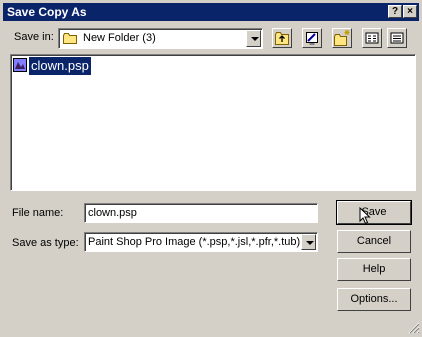 This screenshot has height=337, width=422. What do you see at coordinates (374, 212) in the screenshot?
I see `save-button: Save` at bounding box center [374, 212].